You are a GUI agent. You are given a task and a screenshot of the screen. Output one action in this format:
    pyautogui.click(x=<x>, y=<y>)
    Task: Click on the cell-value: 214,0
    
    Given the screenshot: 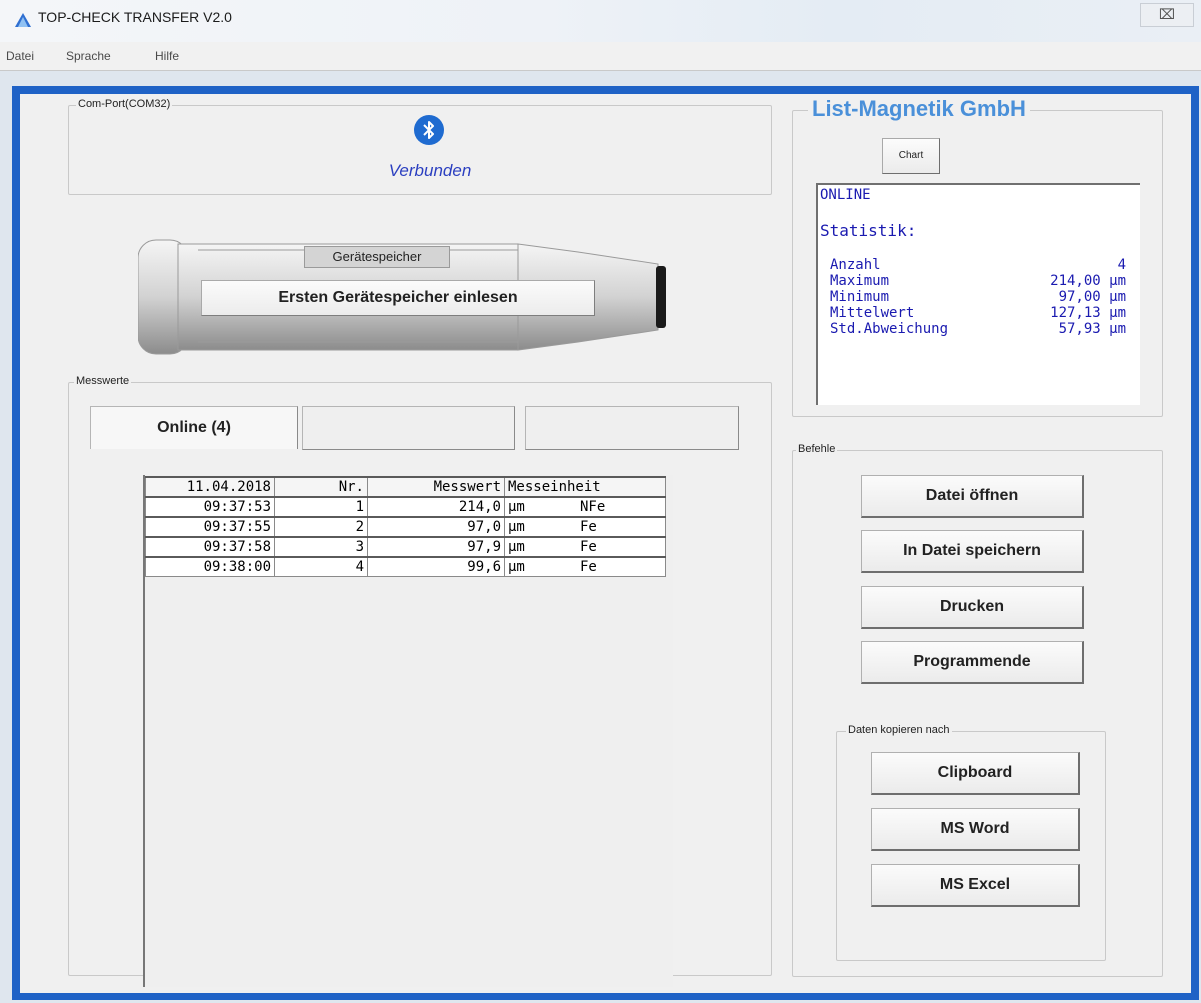 What is the action you would take?
    pyautogui.click(x=436, y=507)
    